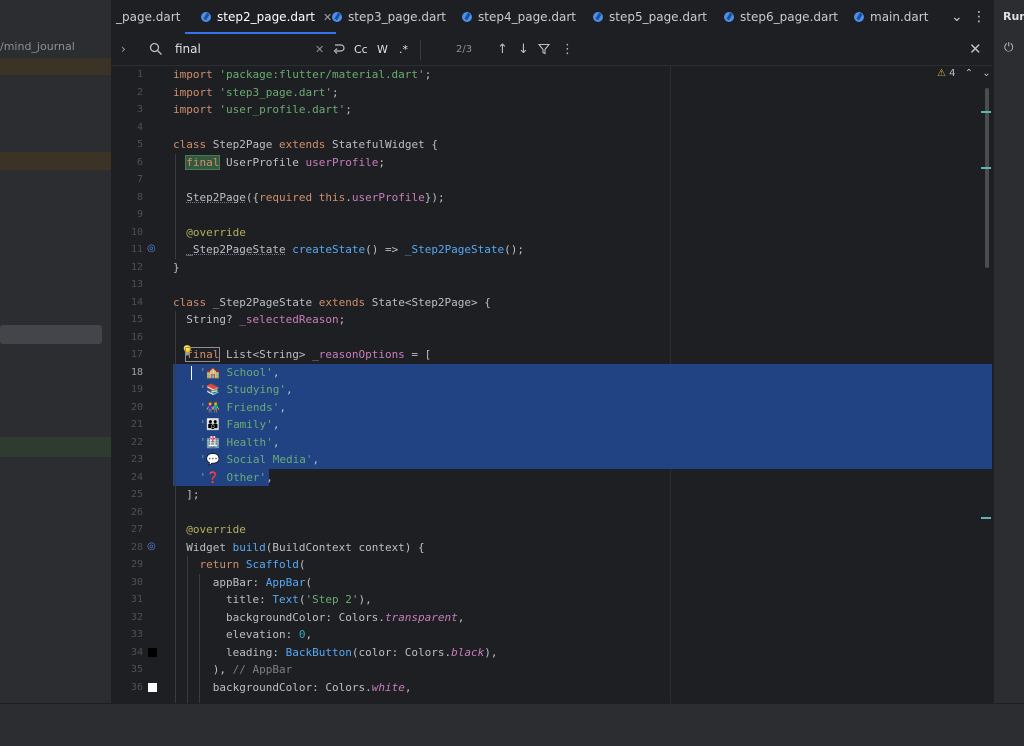 Image resolution: width=1024 pixels, height=746 pixels. Describe the element at coordinates (781, 17) in the screenshot. I see `tab-step6-page: step6_page.dart` at that location.